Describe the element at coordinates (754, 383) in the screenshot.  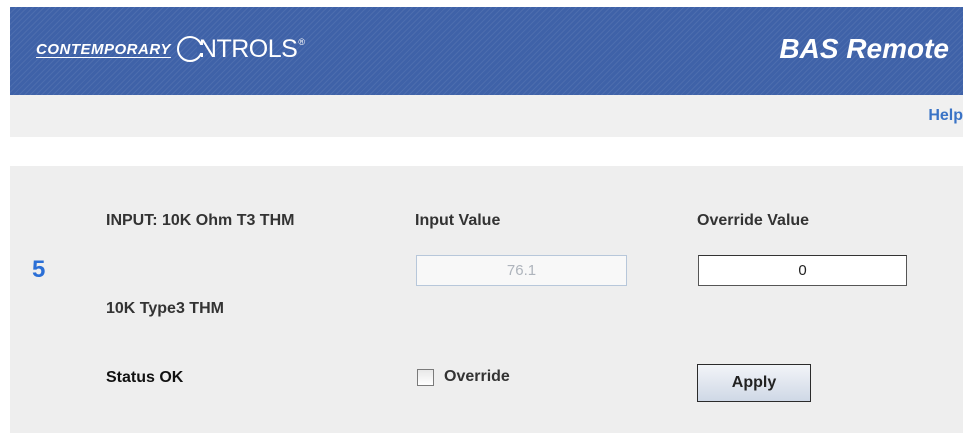
I see `apply-button: Apply` at that location.